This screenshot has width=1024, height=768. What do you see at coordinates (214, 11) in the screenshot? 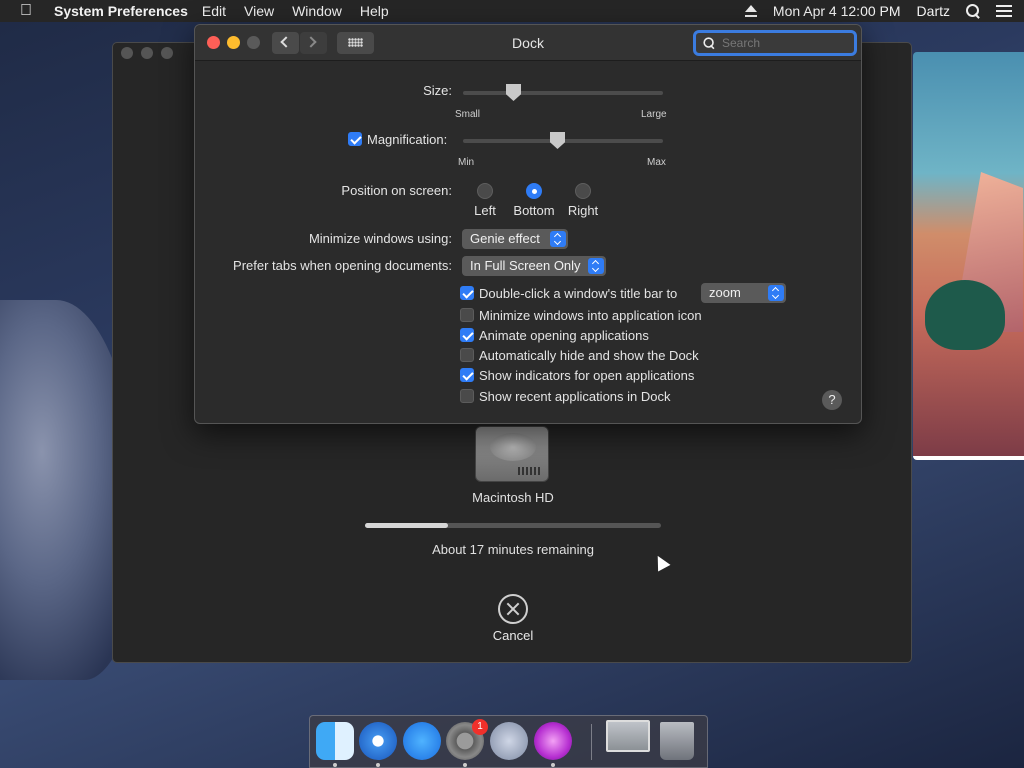
I see `menu-edit: Edit` at bounding box center [214, 11].